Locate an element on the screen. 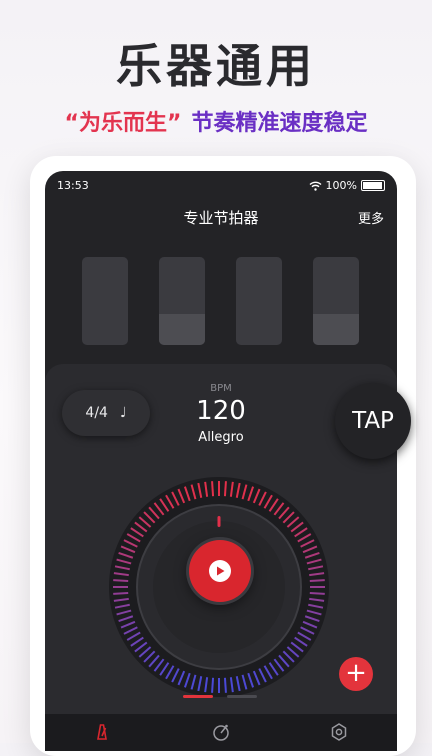 This screenshot has width=432, height=756. status-right: 100% is located at coordinates (347, 185).